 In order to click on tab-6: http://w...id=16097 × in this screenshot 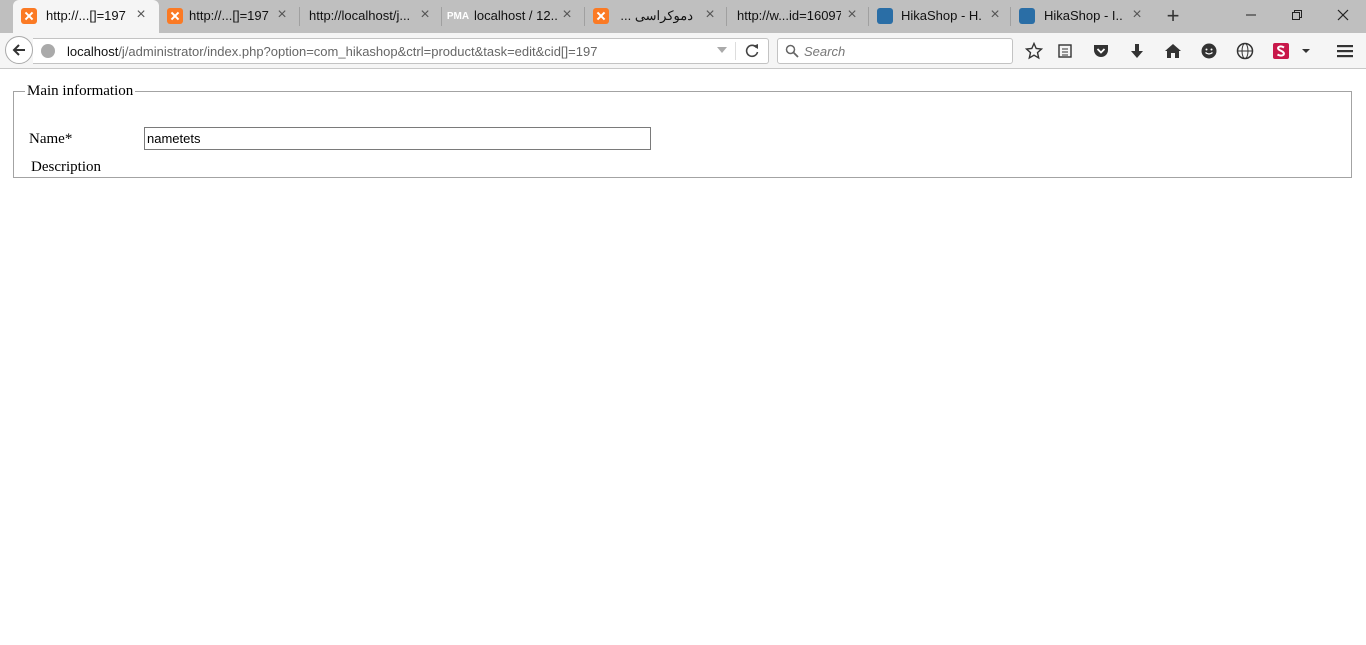, I will do `click(798, 16)`.